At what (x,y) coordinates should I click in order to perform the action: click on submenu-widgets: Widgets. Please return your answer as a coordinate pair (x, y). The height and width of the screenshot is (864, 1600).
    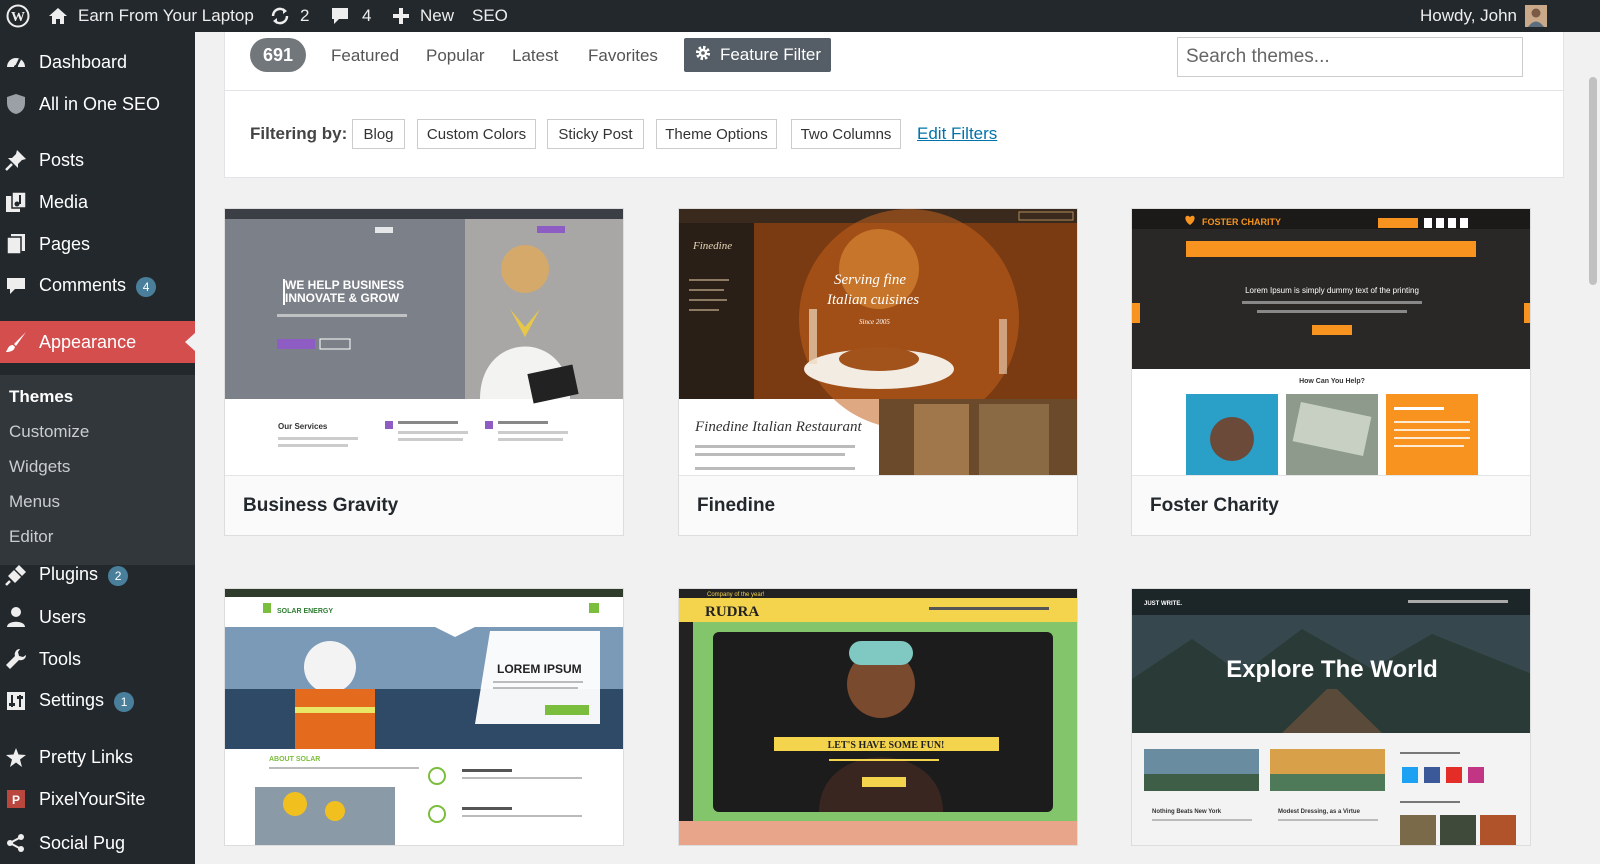
    Looking at the image, I should click on (39, 467).